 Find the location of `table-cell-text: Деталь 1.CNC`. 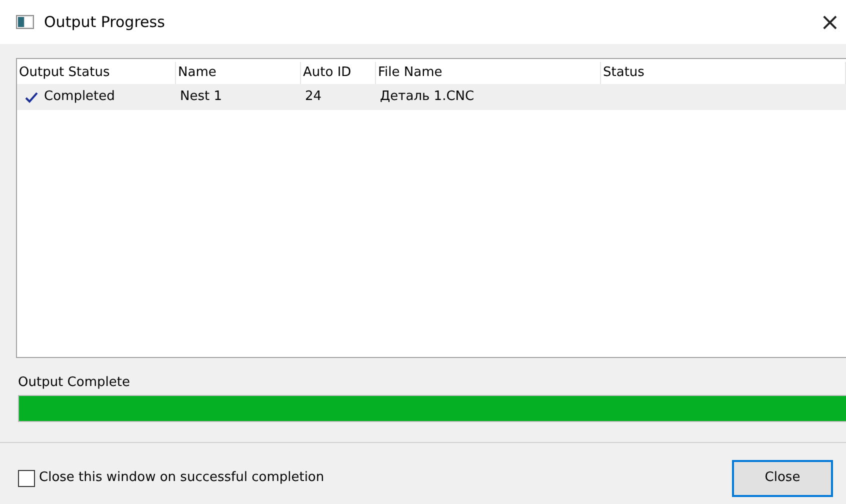

table-cell-text: Деталь 1.CNC is located at coordinates (427, 97).